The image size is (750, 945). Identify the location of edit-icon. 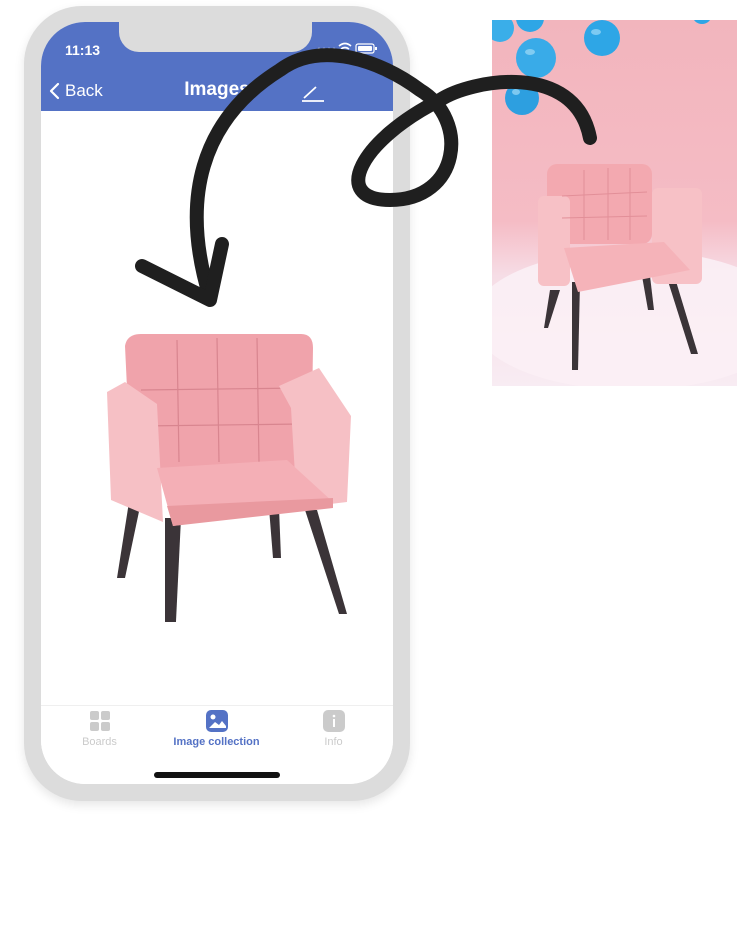
(313, 93).